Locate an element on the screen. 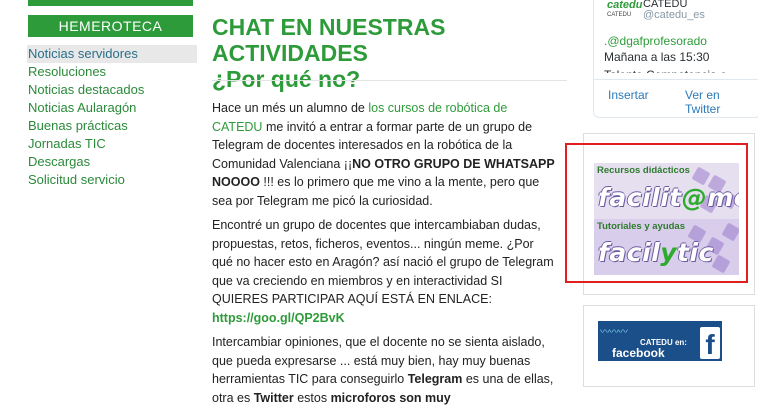  tweet-text-clipped: Talento Competencia e is located at coordinates (679, 70).